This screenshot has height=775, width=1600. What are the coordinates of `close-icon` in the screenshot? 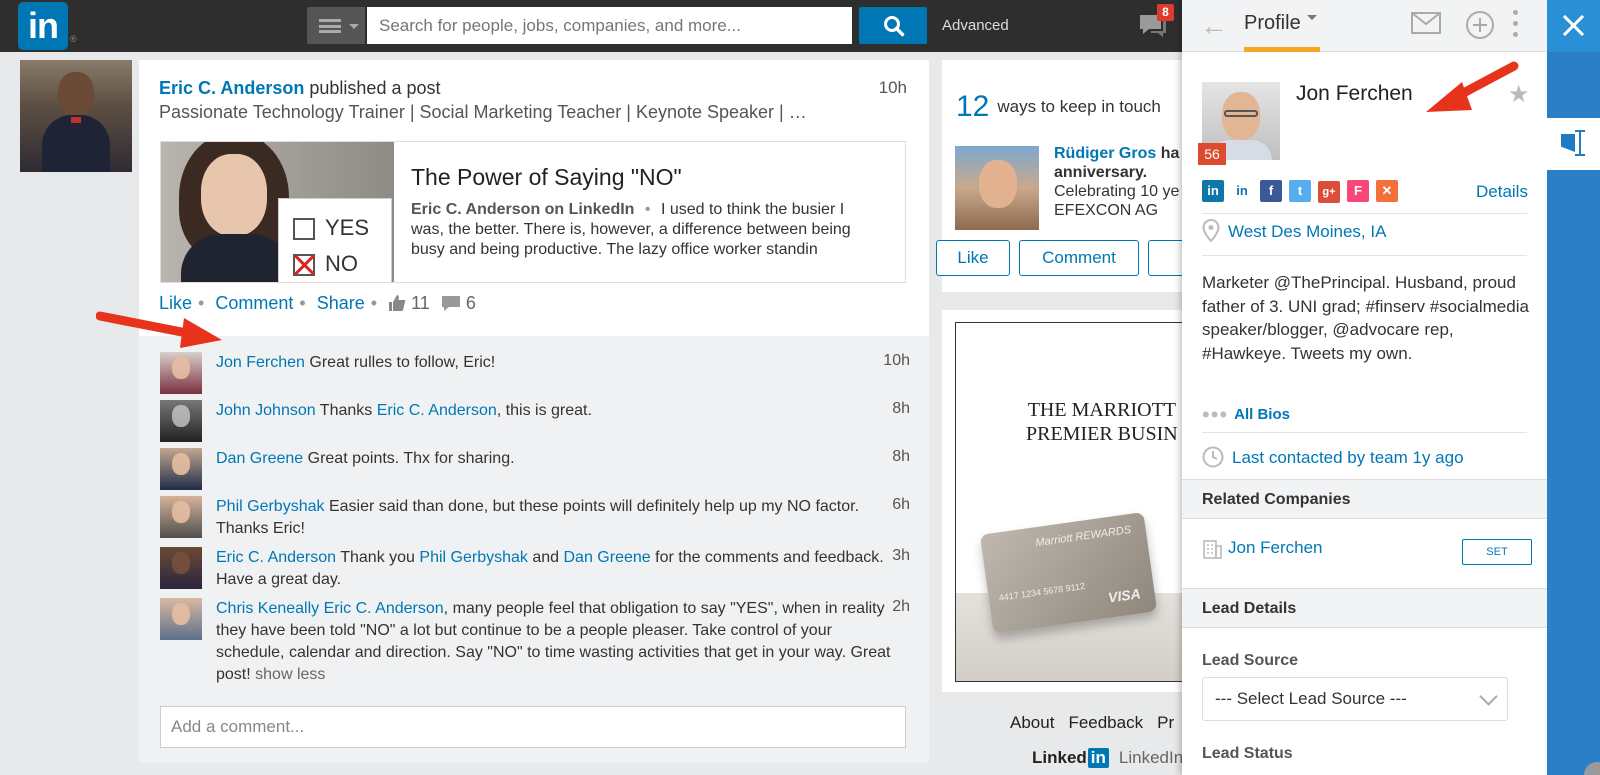 It's located at (1573, 26).